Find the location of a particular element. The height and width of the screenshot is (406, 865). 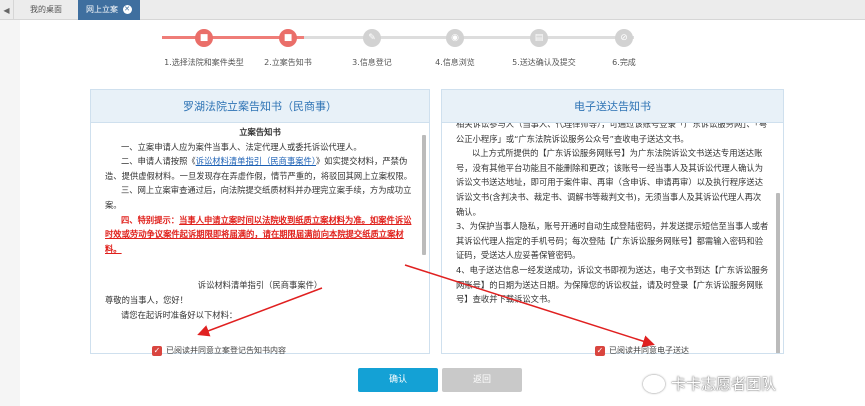

step-3-label: 3.信息登记 is located at coordinates (372, 62).